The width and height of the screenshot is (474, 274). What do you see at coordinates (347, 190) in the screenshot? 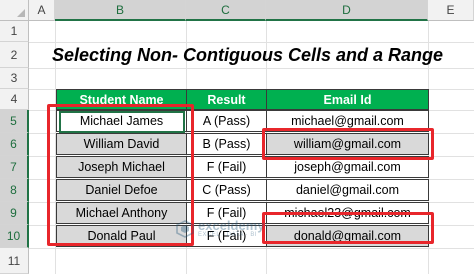
I see `cell-email: daniel@gmail.com` at bounding box center [347, 190].